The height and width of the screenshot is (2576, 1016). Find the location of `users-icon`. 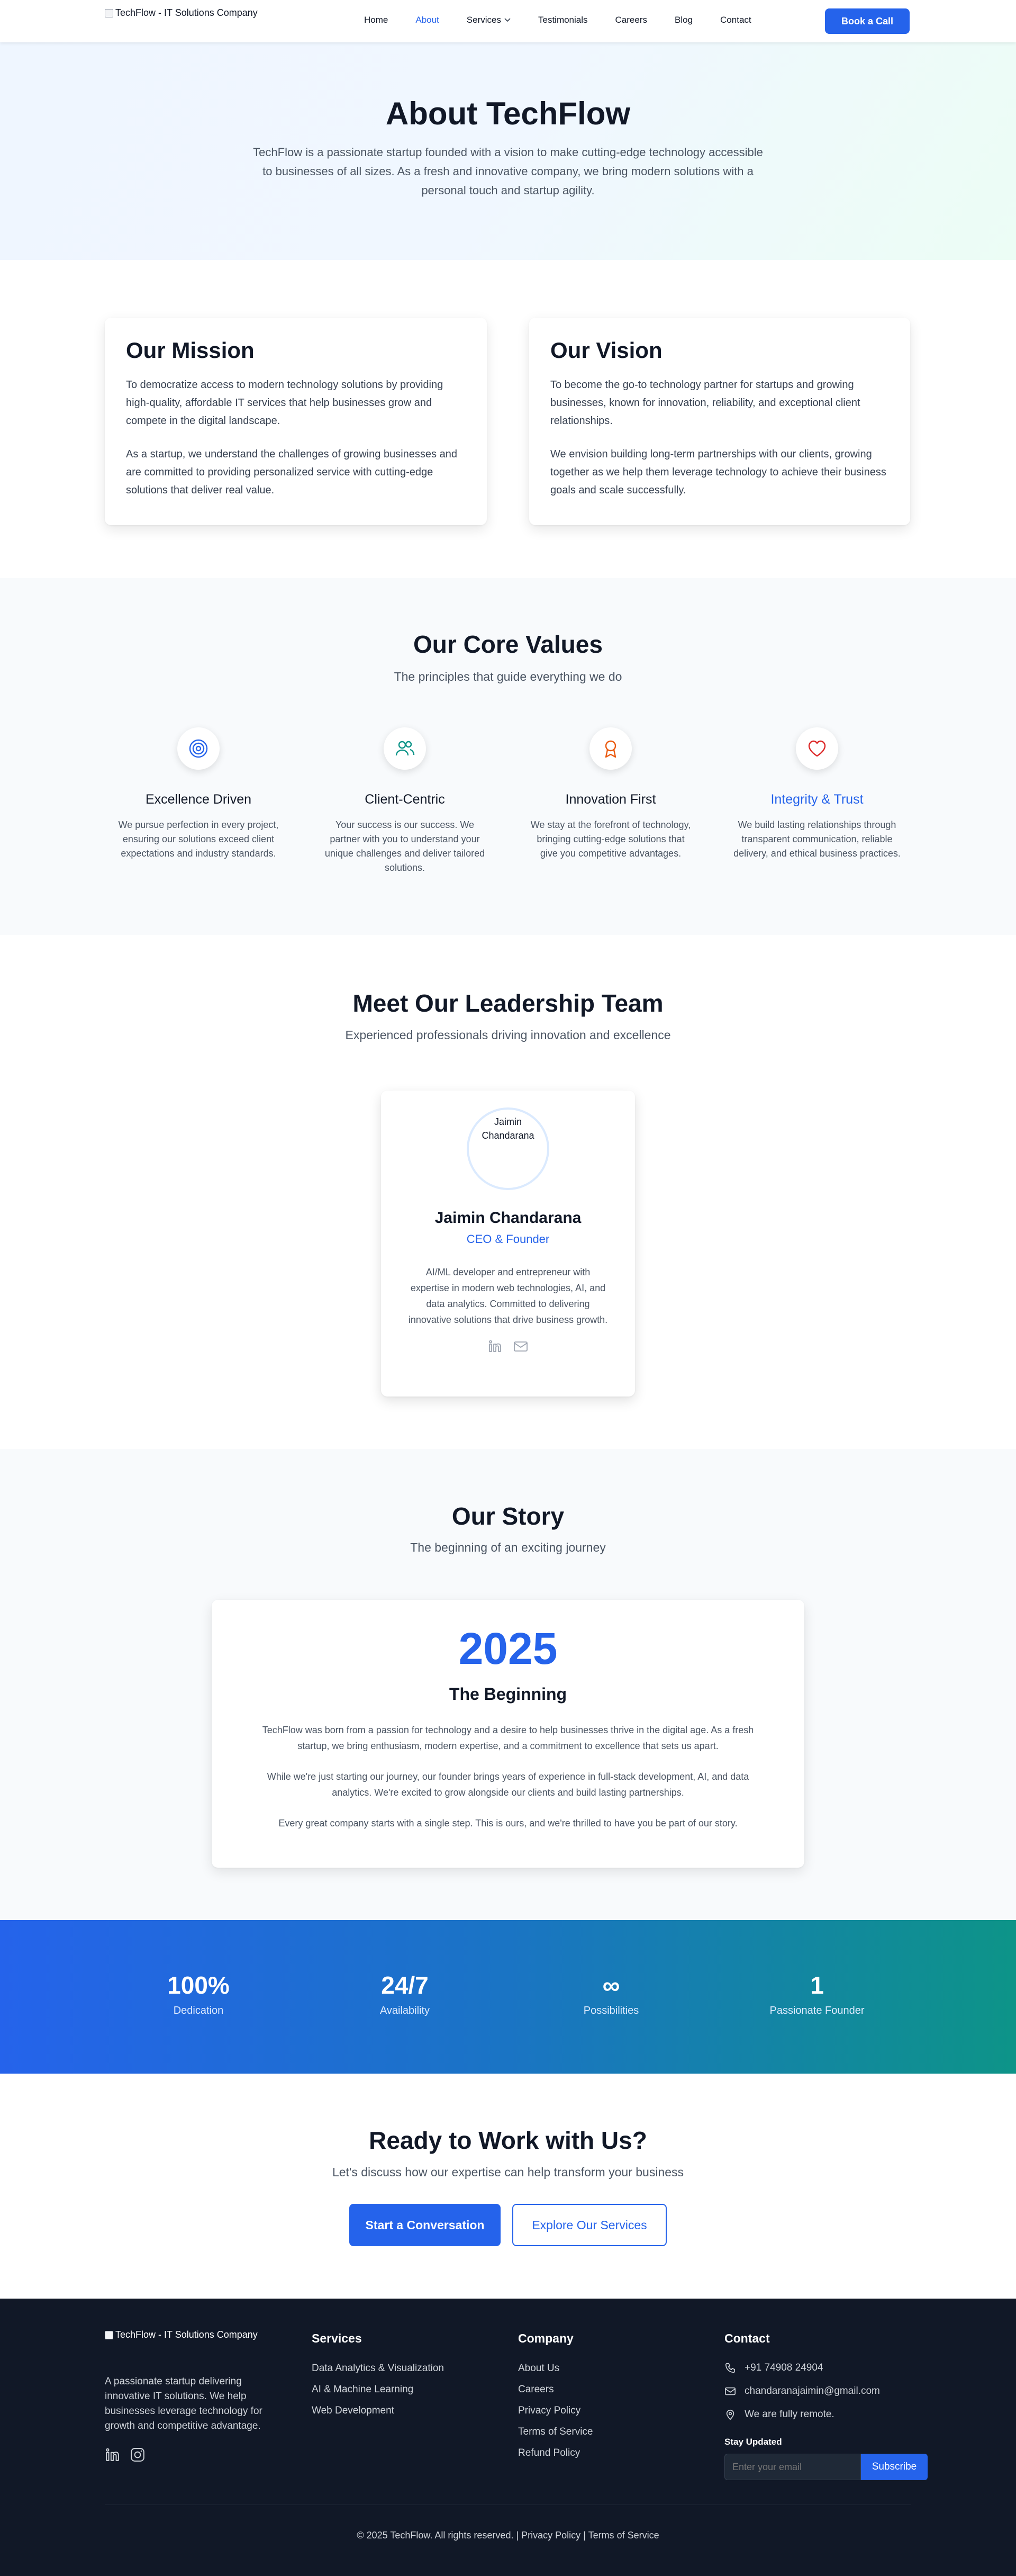

users-icon is located at coordinates (405, 749).